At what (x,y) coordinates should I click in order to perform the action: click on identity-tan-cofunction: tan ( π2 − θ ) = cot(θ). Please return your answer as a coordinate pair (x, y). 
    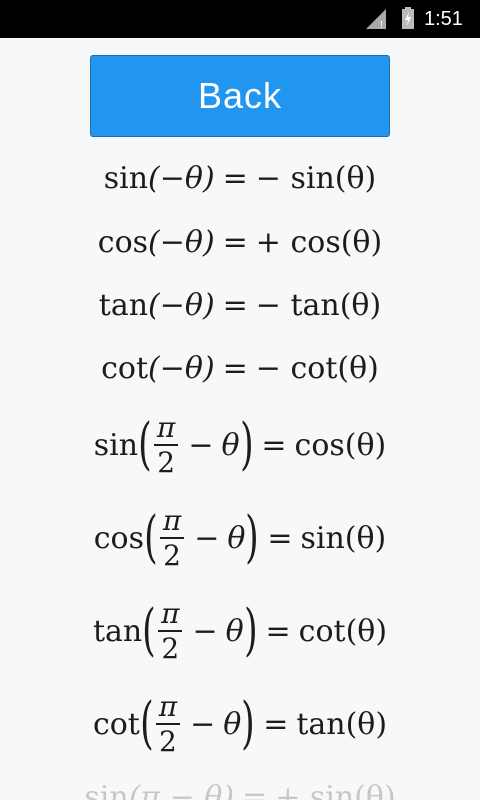
    Looking at the image, I should click on (240, 630).